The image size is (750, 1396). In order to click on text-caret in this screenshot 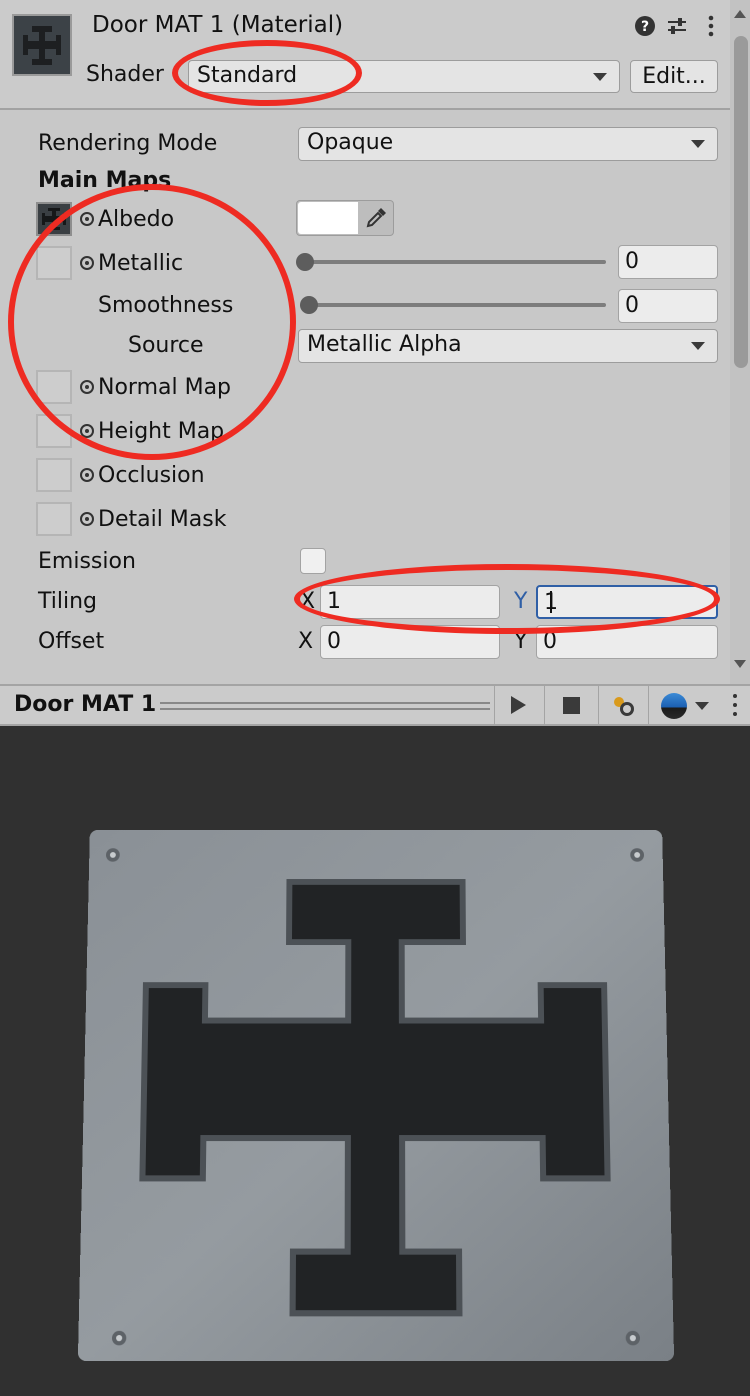, I will do `click(551, 602)`.